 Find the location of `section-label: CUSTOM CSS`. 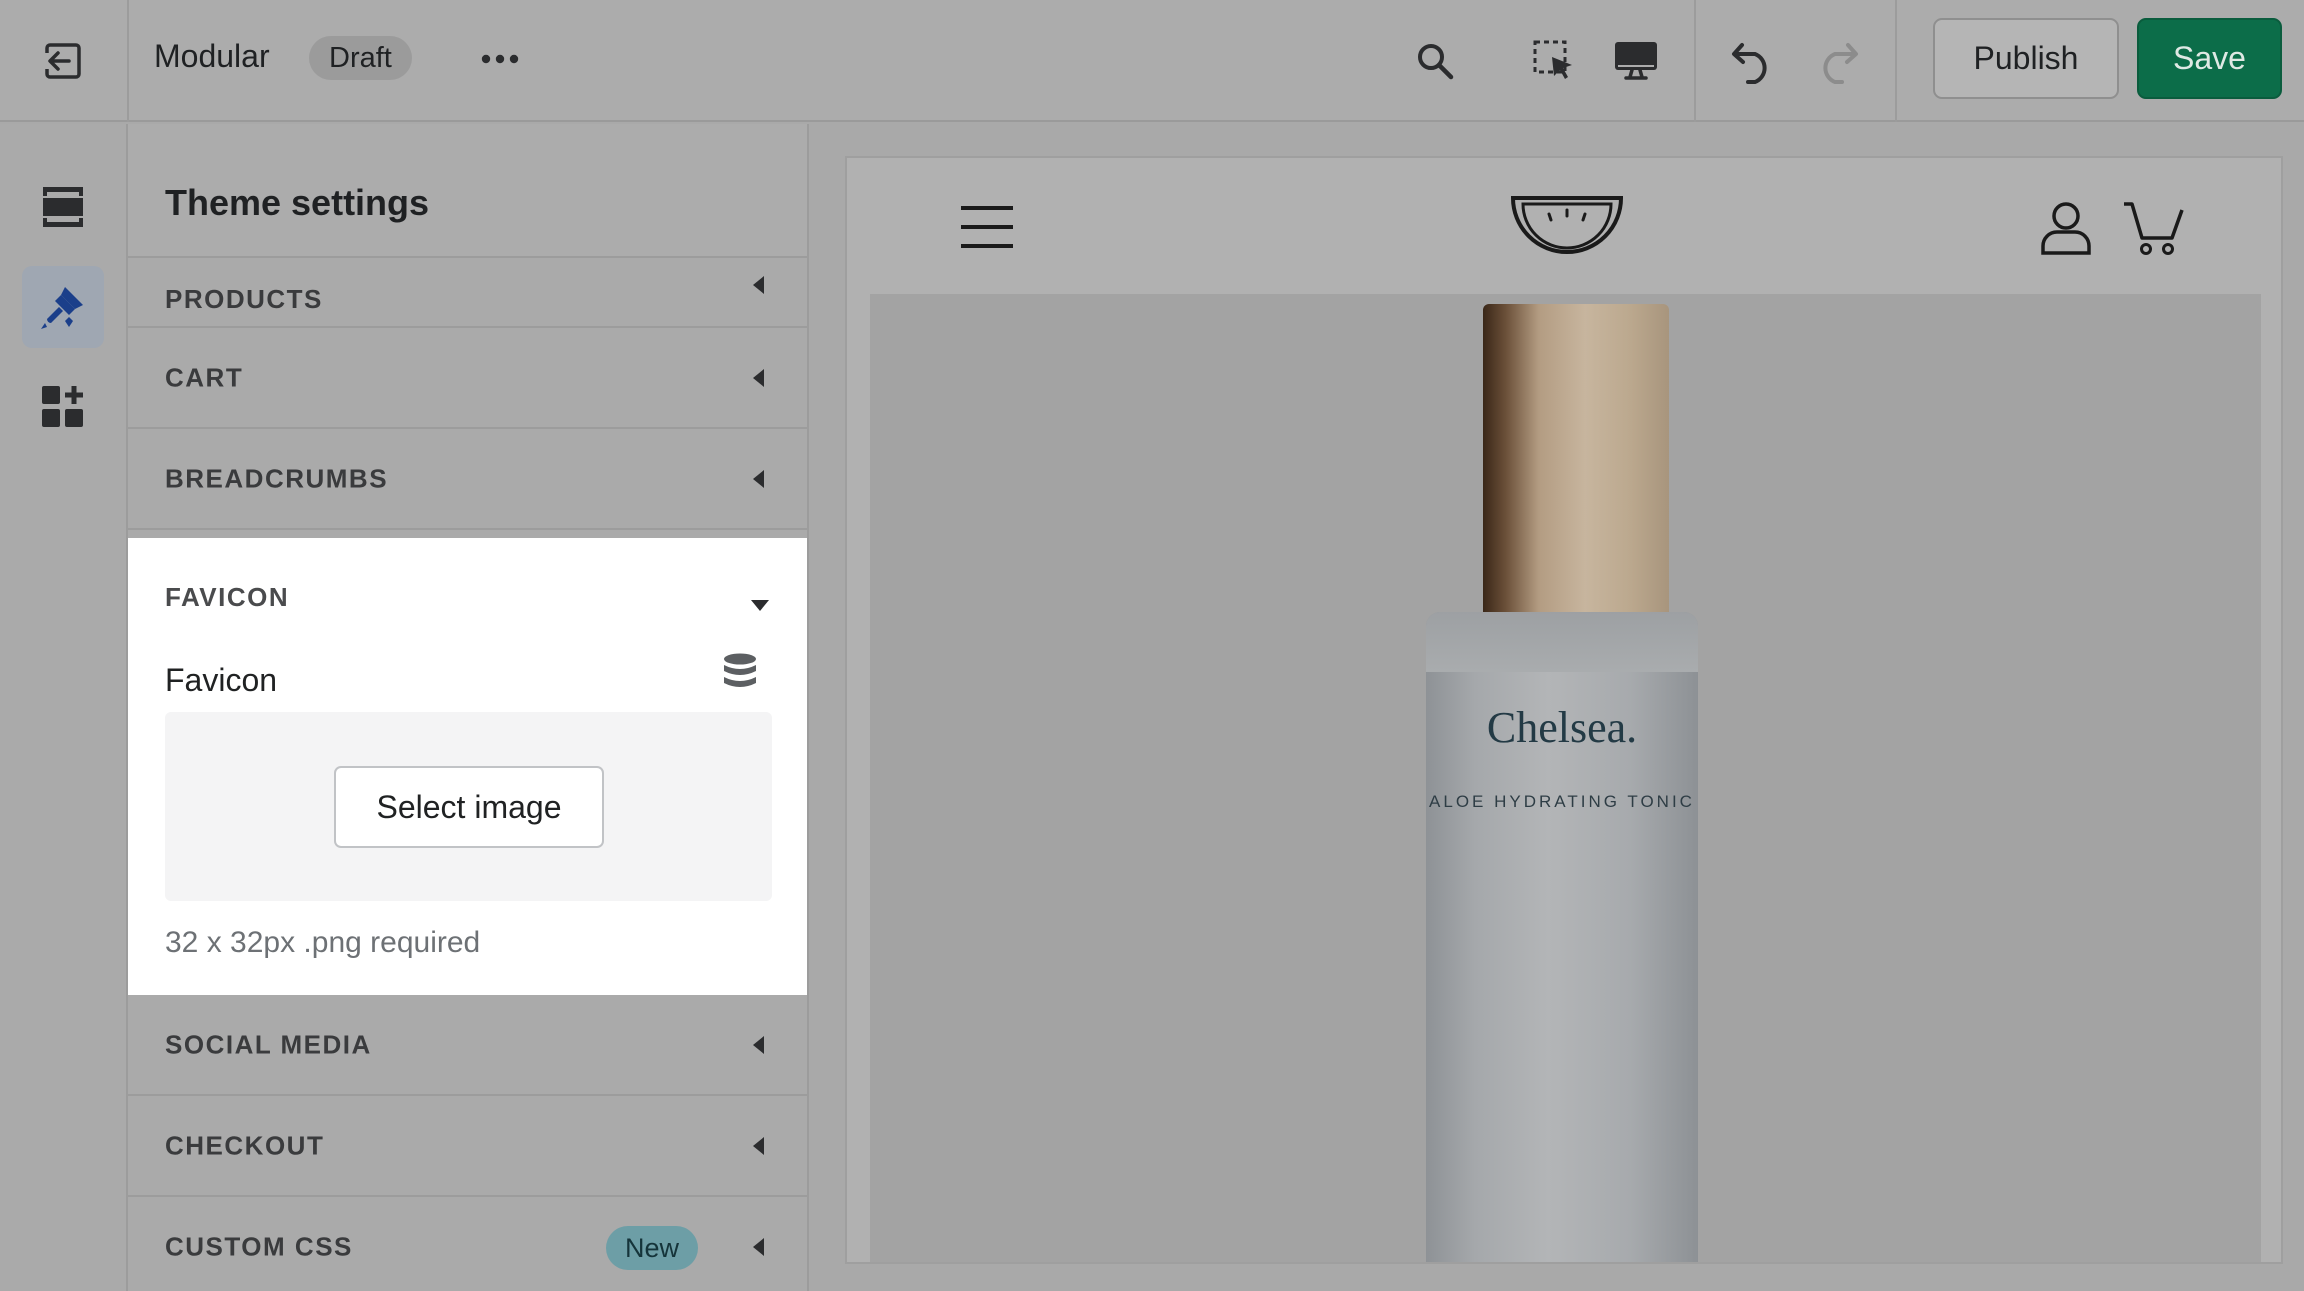

section-label: CUSTOM CSS is located at coordinates (259, 1246).